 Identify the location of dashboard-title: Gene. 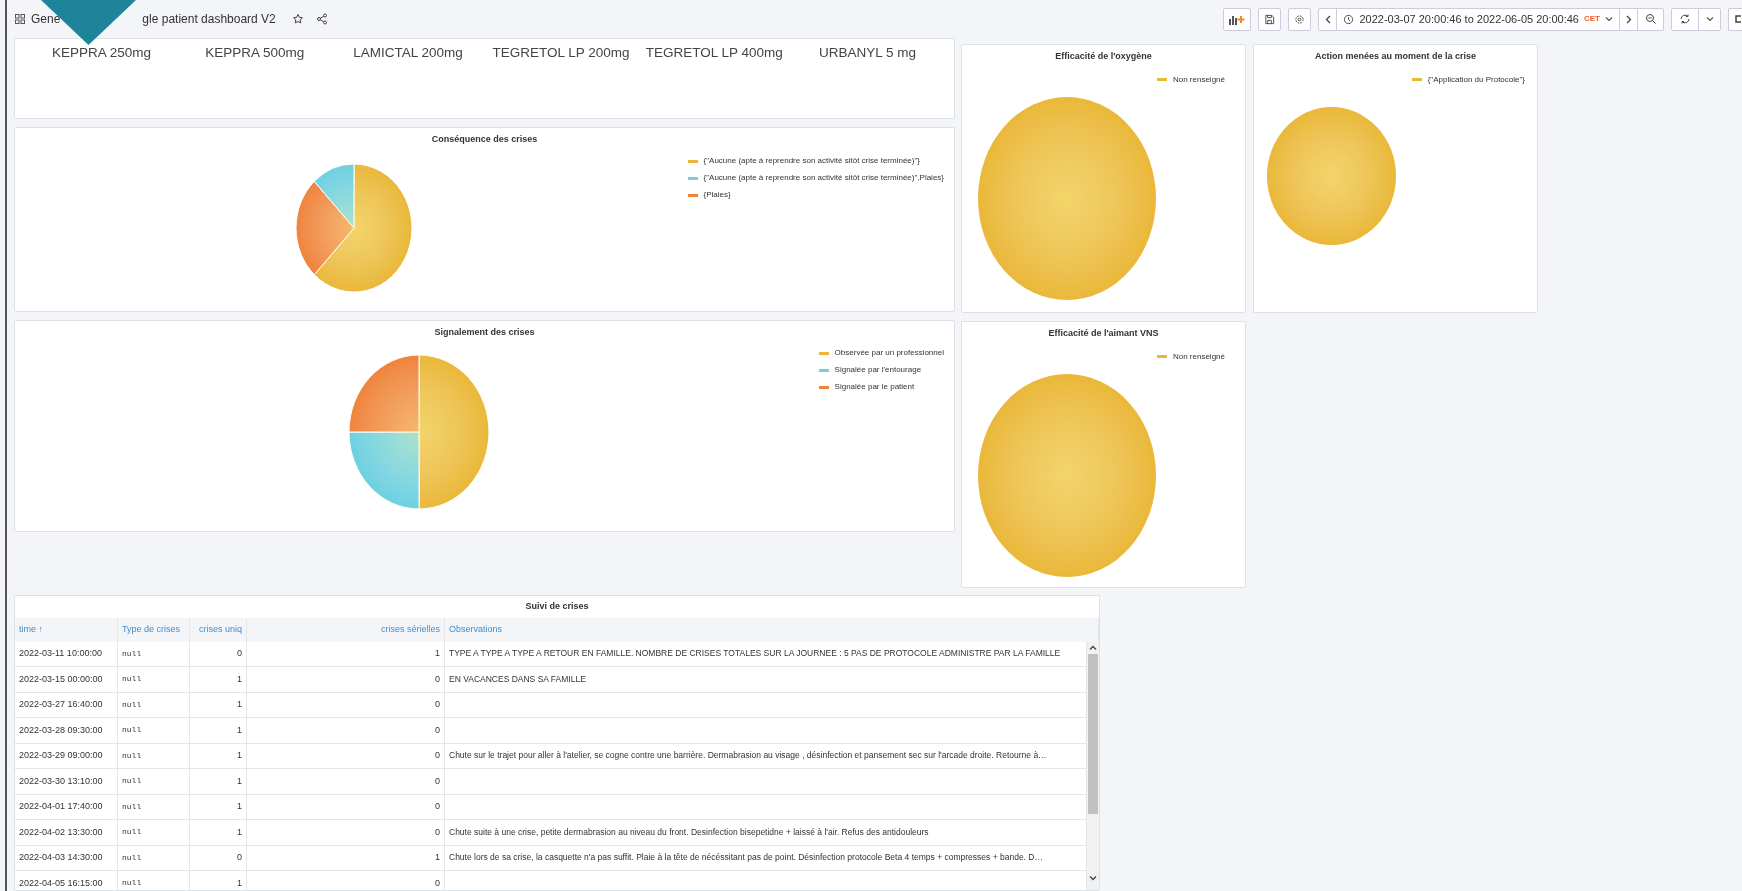
(46, 19).